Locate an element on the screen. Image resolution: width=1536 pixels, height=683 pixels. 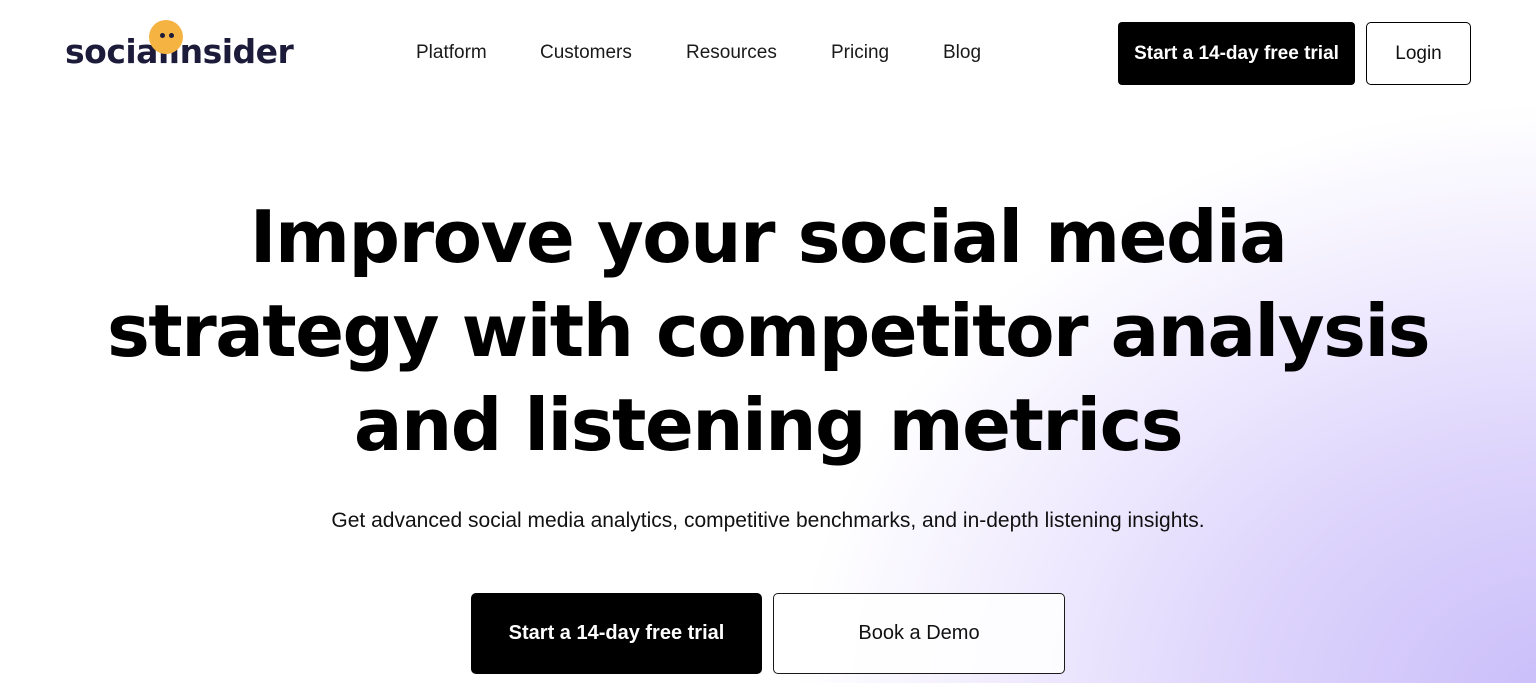
hero-title-line-1: Improve your social media is located at coordinates (768, 237).